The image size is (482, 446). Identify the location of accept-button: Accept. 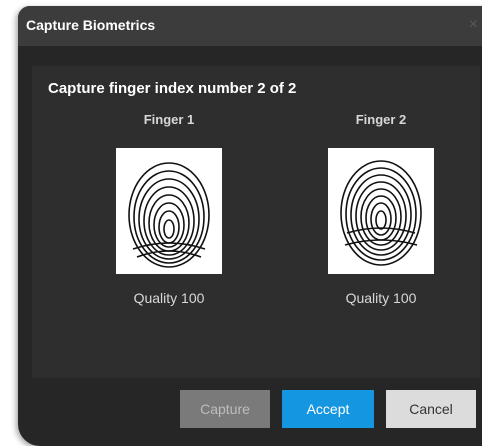
(328, 409).